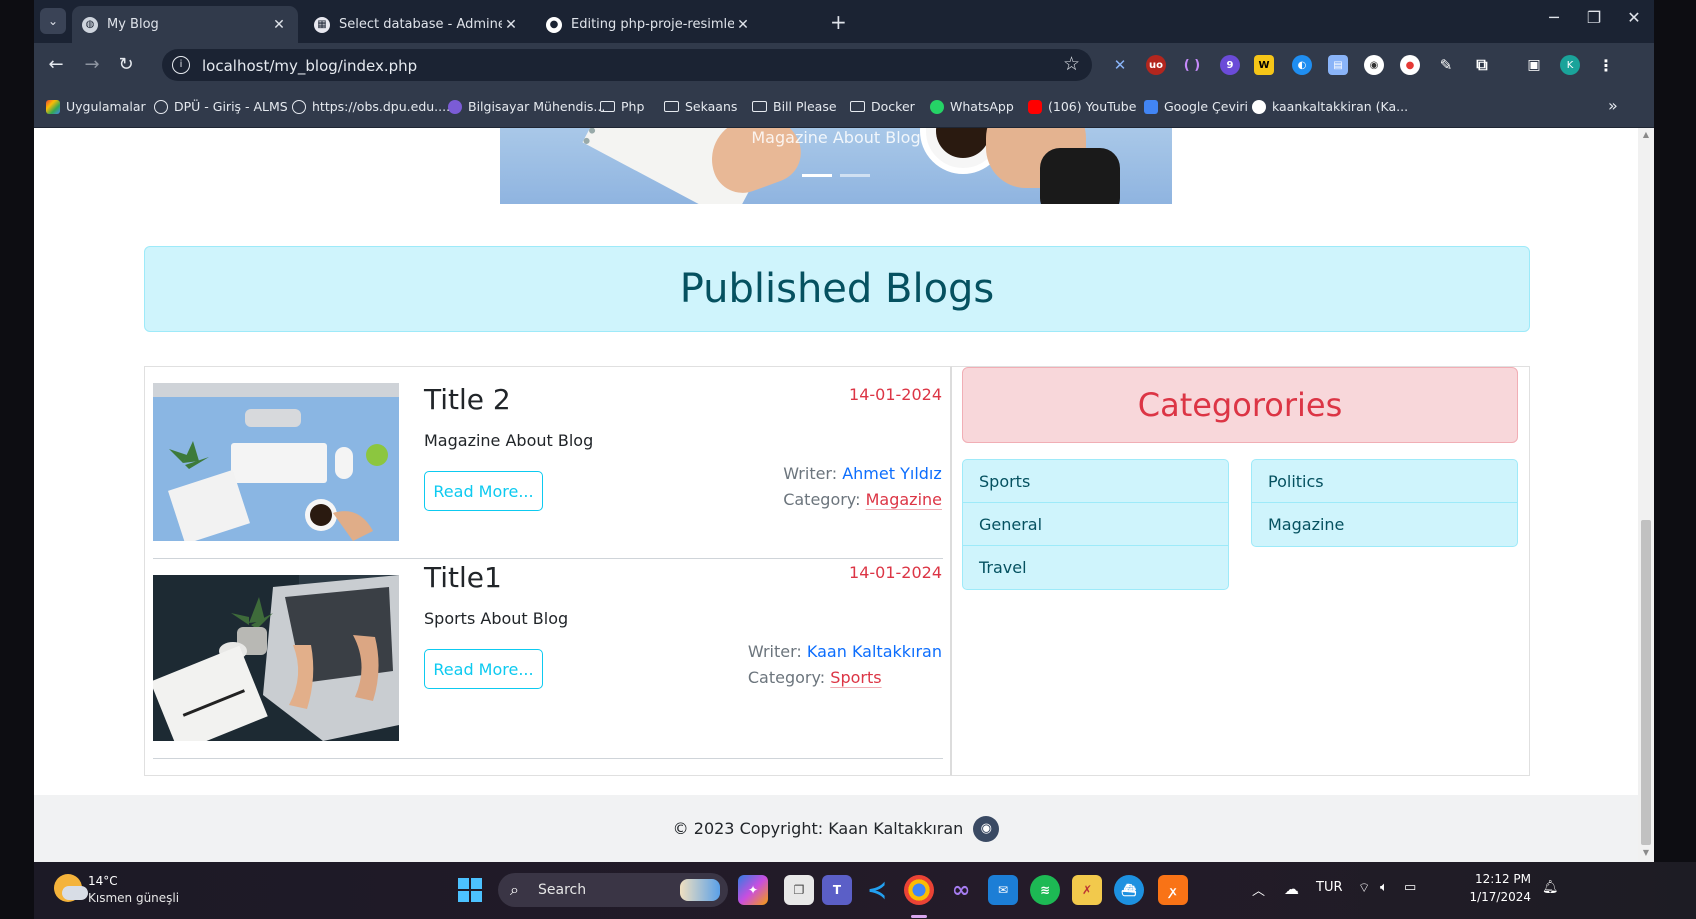 Image resolution: width=1696 pixels, height=919 pixels. Describe the element at coordinates (972, 106) in the screenshot. I see `bookmark-whatsapp: WhatsApp` at that location.